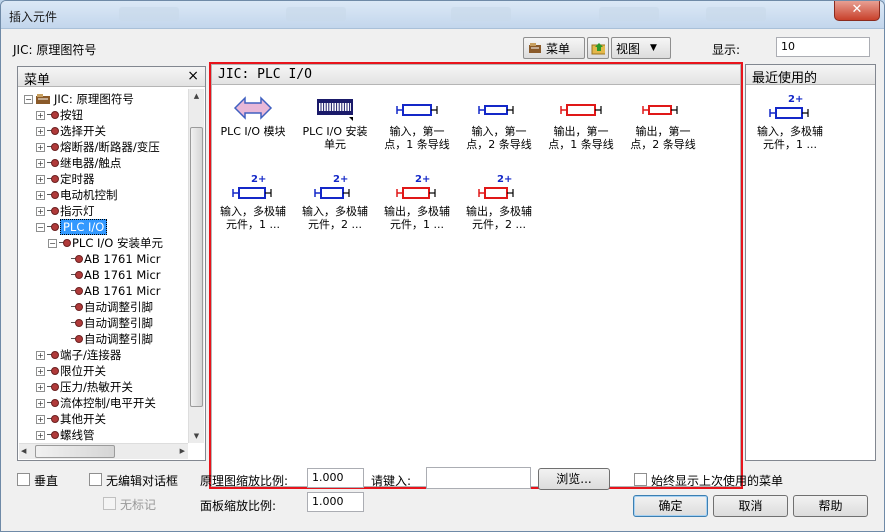  What do you see at coordinates (106, 435) in the screenshot?
I see `tree-node: + 螺线管` at bounding box center [106, 435].